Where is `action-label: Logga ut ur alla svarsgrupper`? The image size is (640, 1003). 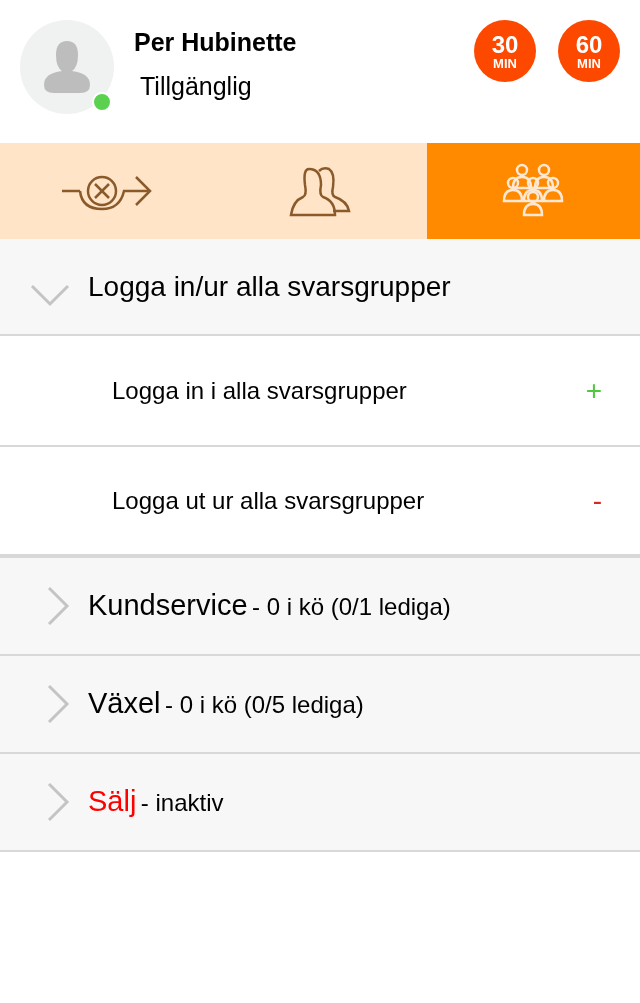
action-label: Logga ut ur alla svarsgrupper is located at coordinates (269, 500).